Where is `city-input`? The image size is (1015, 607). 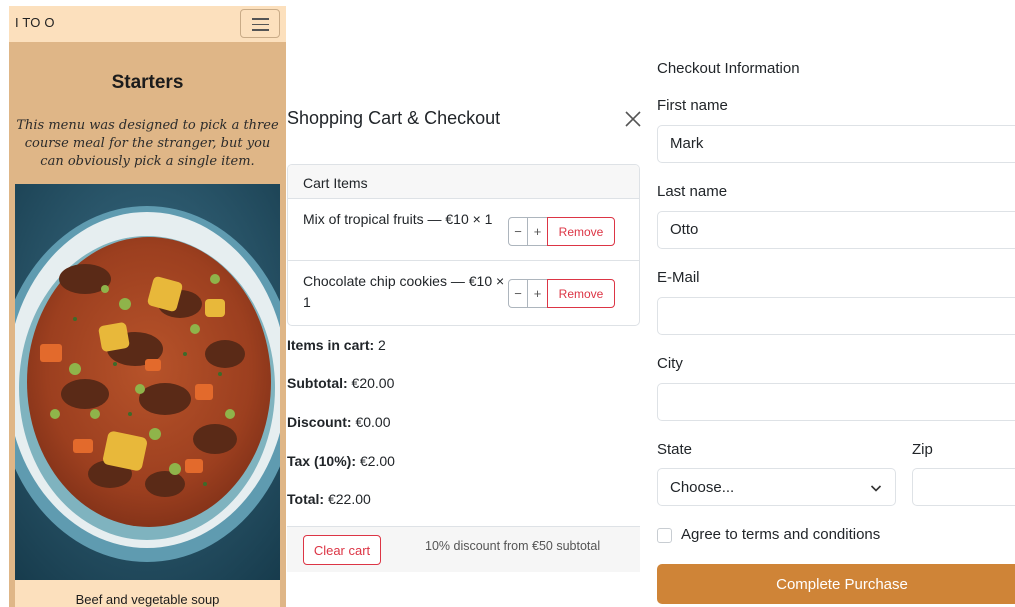
city-input is located at coordinates (836, 402).